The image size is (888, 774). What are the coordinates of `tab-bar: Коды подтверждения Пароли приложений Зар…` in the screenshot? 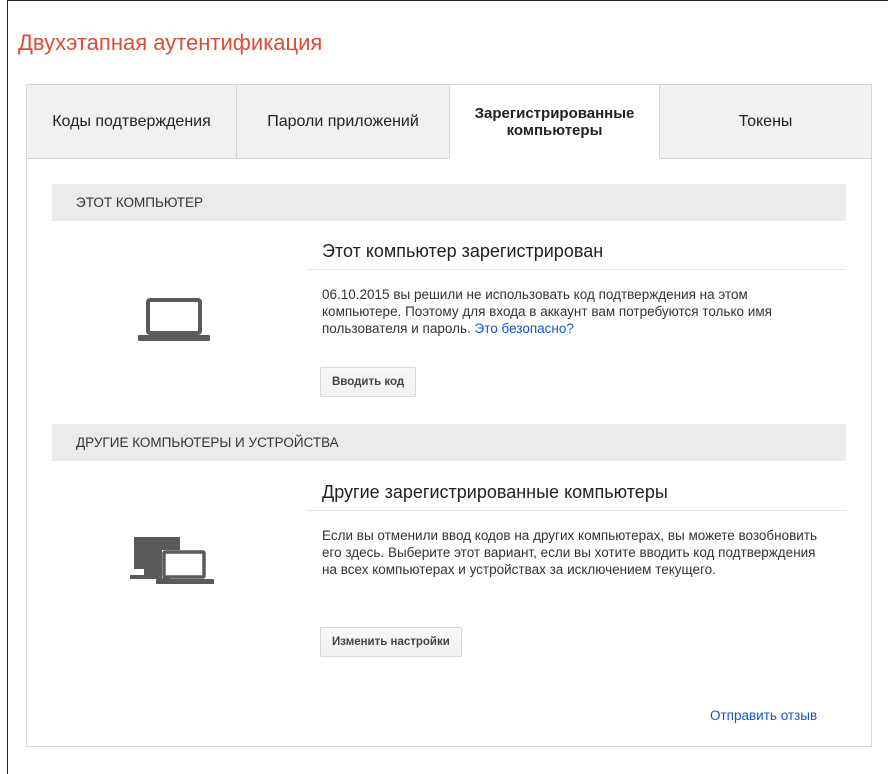 It's located at (449, 122).